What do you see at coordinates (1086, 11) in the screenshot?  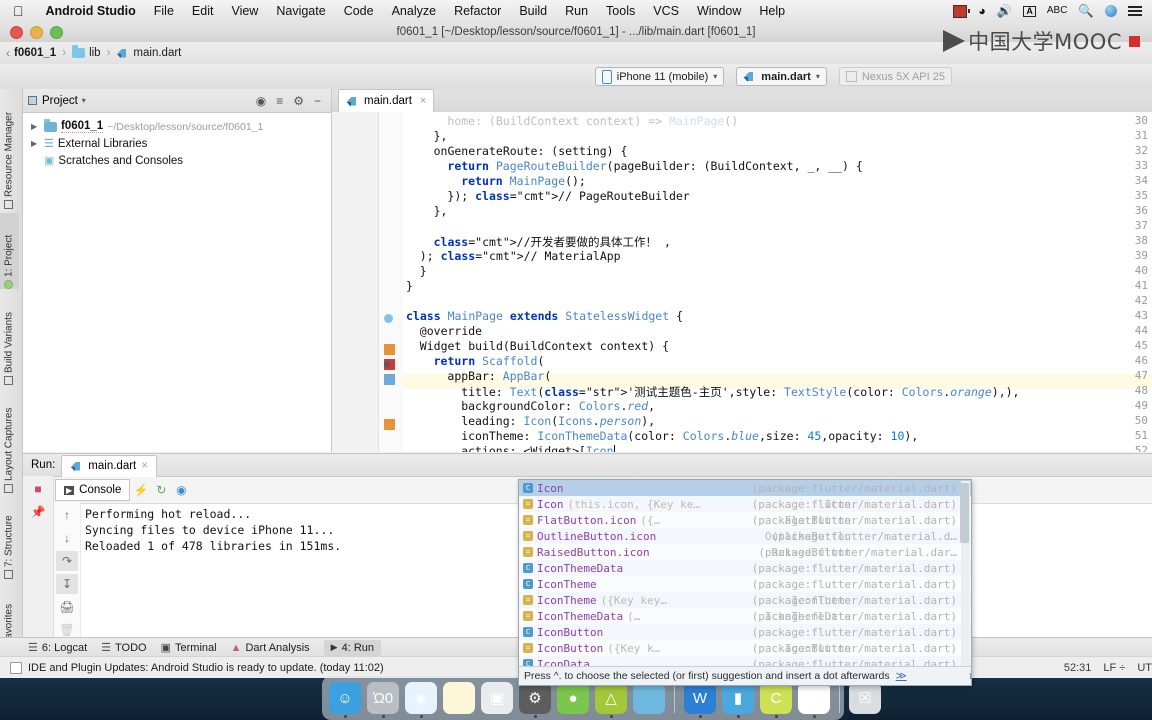 I see `search-icon: 🔍` at bounding box center [1086, 11].